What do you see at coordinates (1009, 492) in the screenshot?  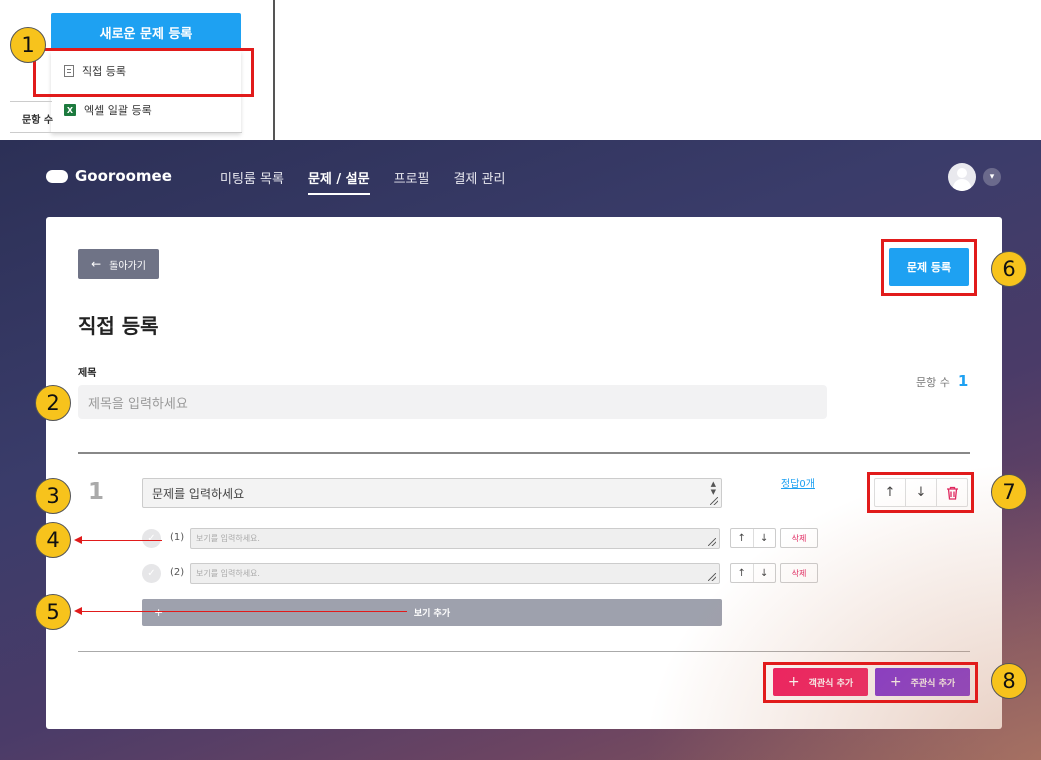 I see `step-marker-7: 7` at bounding box center [1009, 492].